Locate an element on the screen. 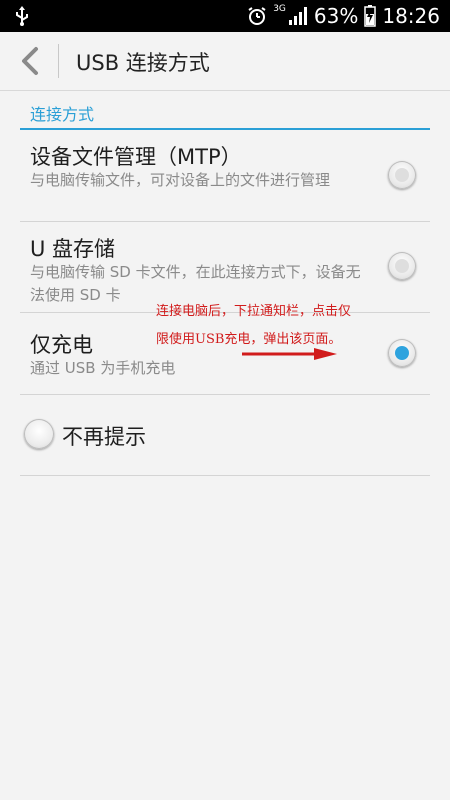 The image size is (450, 800). battery-charging-icon is located at coordinates (370, 16).